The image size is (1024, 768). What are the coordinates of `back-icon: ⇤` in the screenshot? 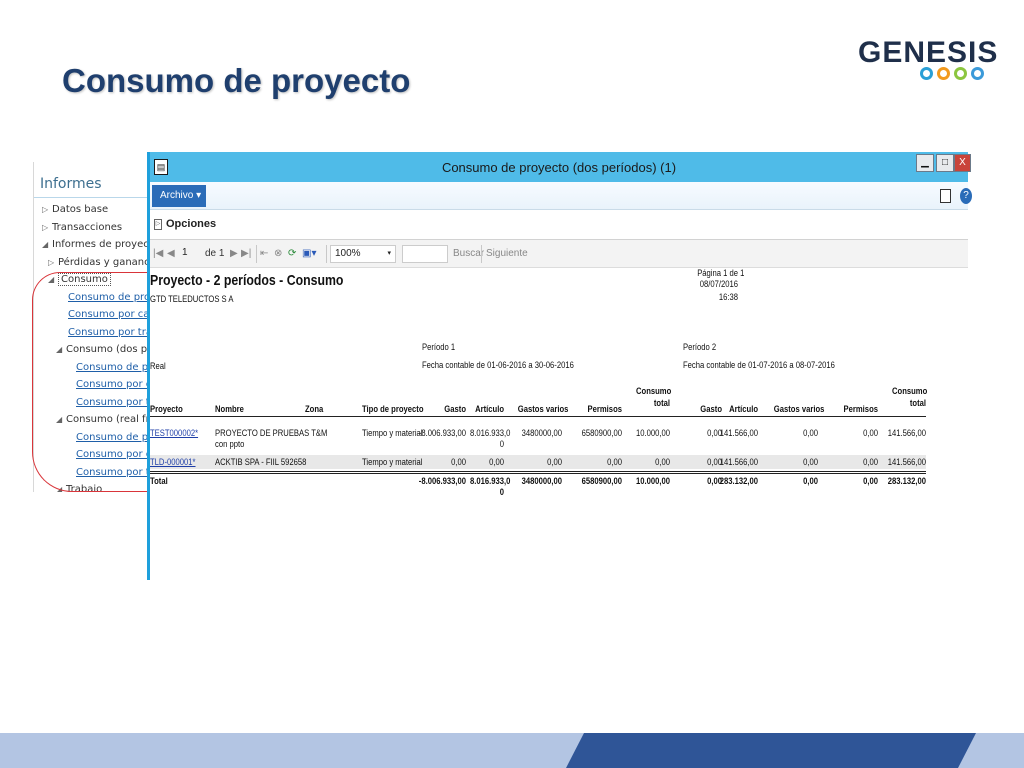 It's located at (264, 253).